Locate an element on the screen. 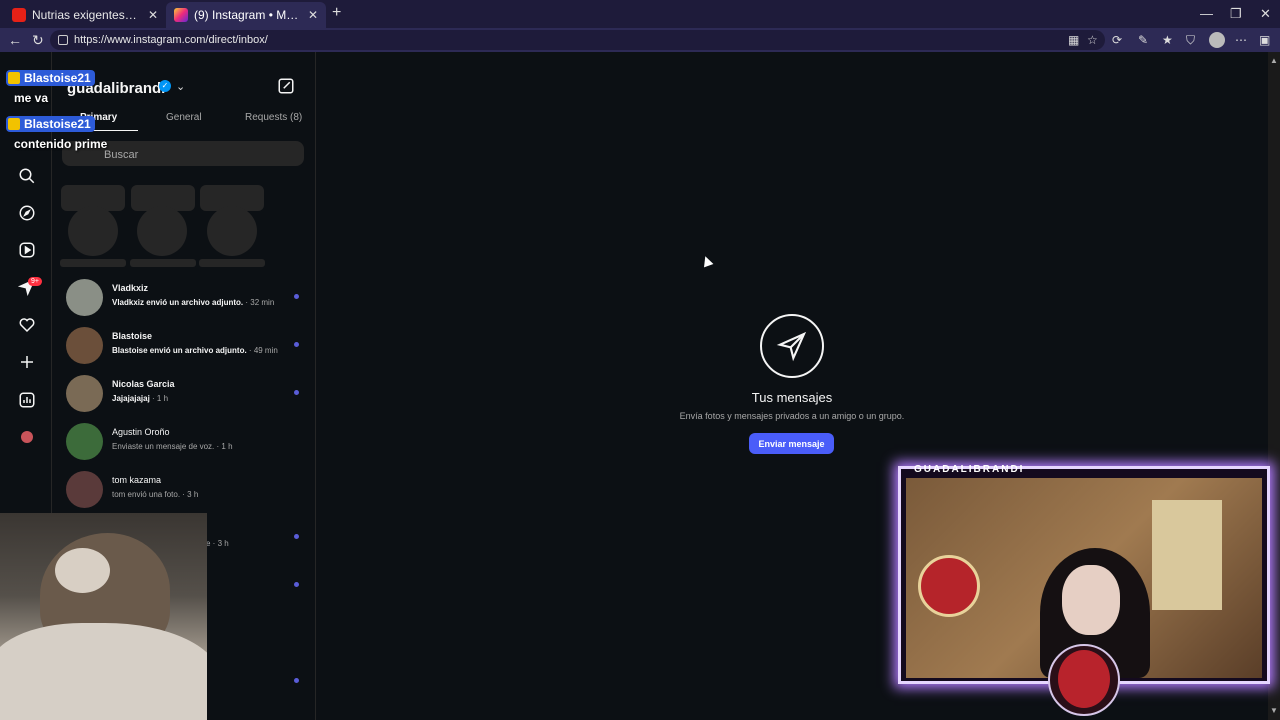 This screenshot has height=720, width=1280. conversation-name: Vladkxiz is located at coordinates (130, 288).